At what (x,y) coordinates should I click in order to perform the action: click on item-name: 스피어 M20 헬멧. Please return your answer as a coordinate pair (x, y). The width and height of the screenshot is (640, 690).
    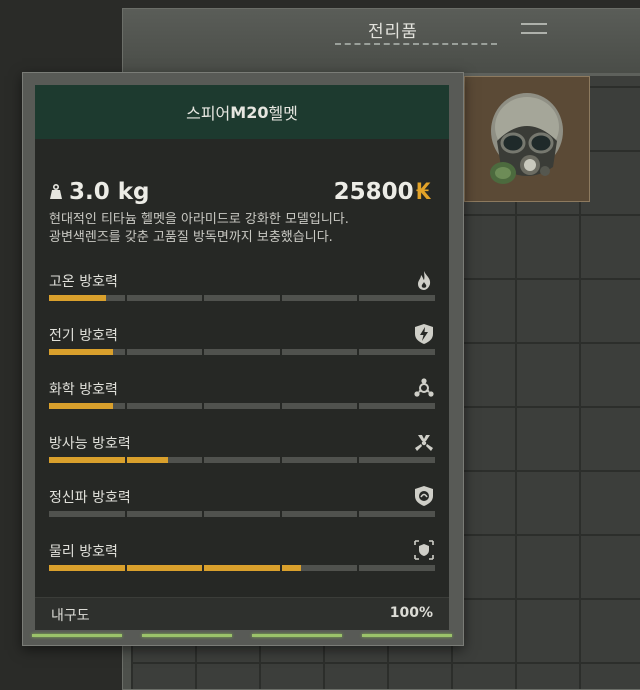
    Looking at the image, I should click on (242, 112).